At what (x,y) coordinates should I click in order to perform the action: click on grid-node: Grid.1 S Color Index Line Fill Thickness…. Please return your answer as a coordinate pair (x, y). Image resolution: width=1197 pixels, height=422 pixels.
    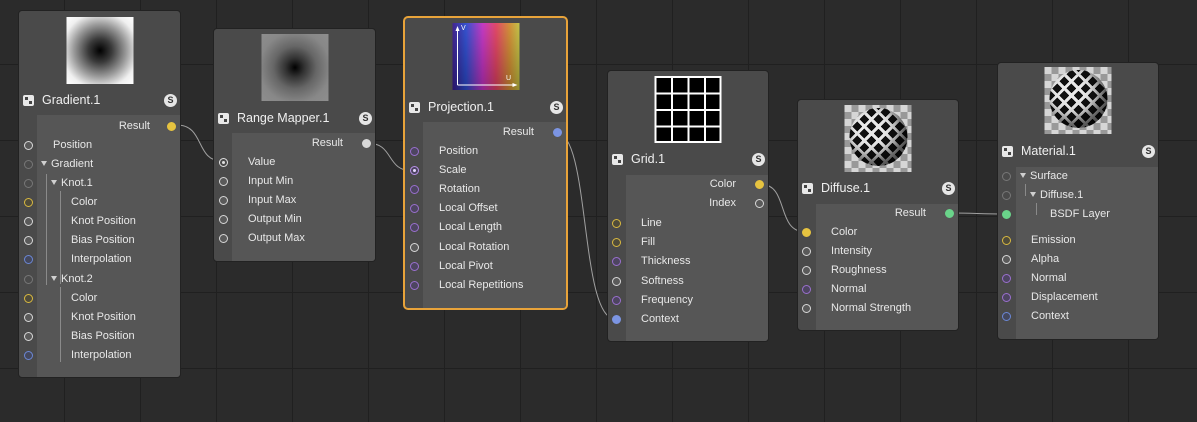
    Looking at the image, I should click on (688, 206).